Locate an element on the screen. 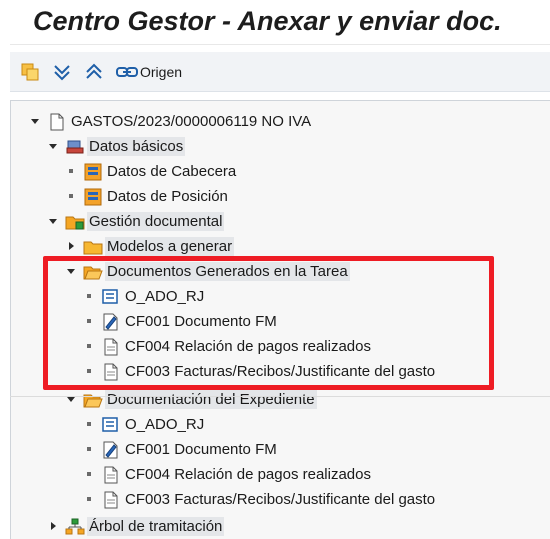 The image size is (550, 539). tree-label: Datos básicos is located at coordinates (136, 146).